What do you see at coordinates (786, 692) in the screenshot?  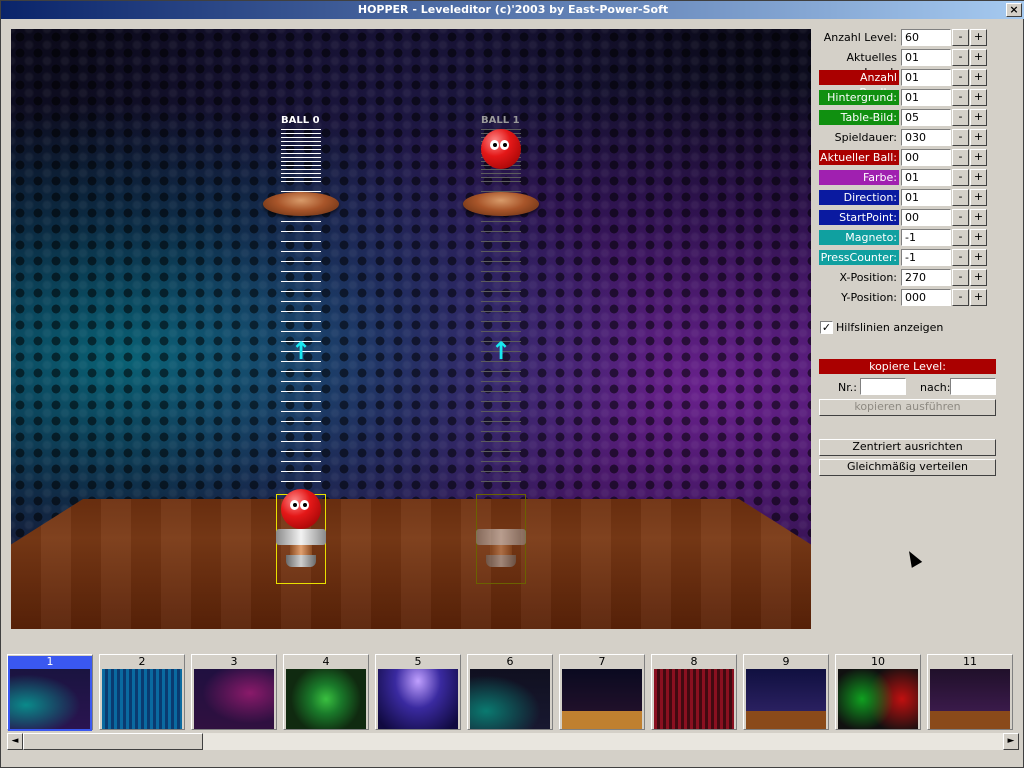 I see `level-thumbnail: 9` at bounding box center [786, 692].